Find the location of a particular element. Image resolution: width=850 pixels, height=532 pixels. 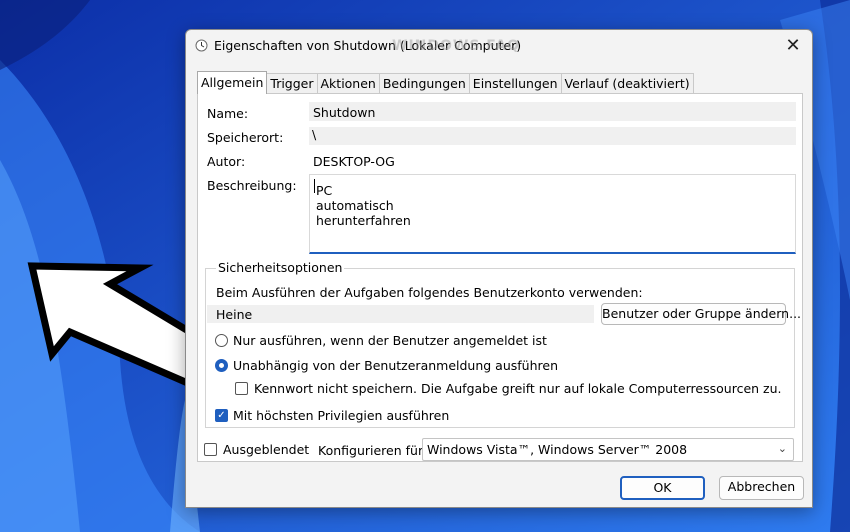

author-value: DESKTOP-OG is located at coordinates (354, 161).